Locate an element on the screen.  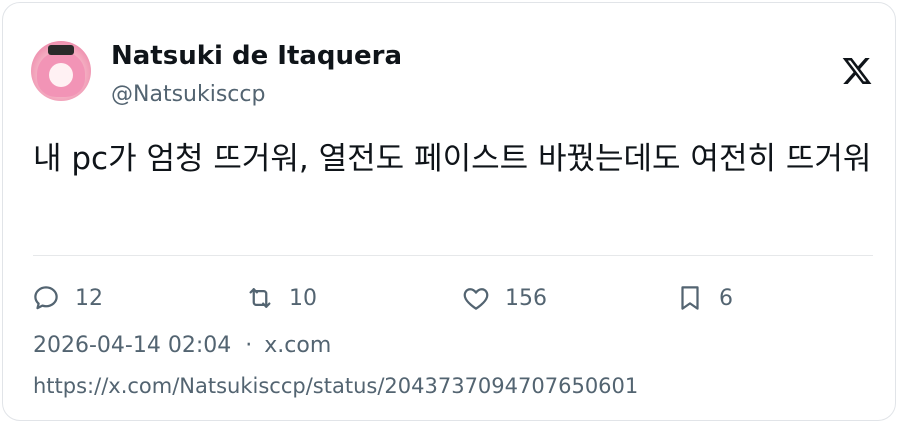
bookmark-icon is located at coordinates (690, 298).